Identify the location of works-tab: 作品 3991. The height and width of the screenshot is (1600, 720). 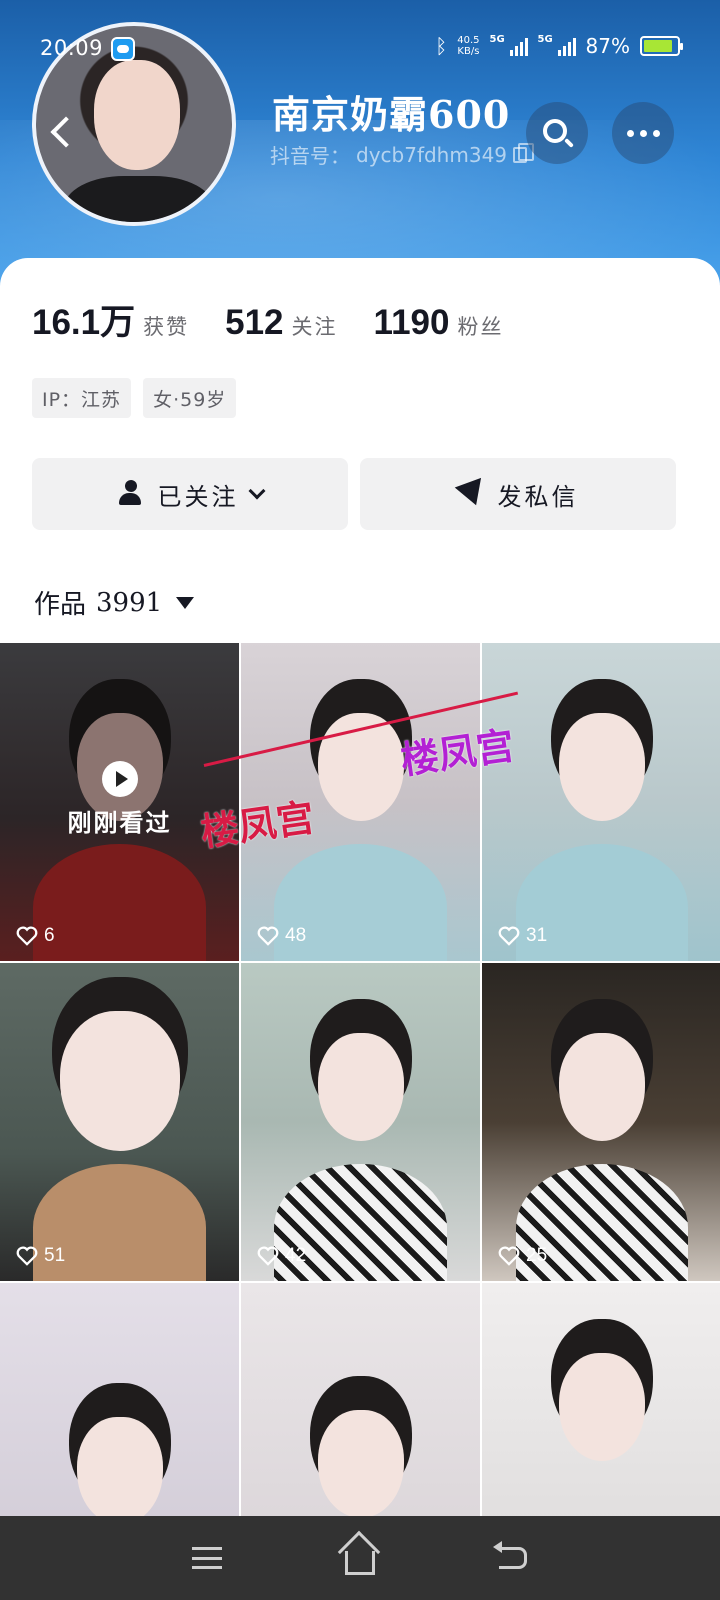
(114, 602).